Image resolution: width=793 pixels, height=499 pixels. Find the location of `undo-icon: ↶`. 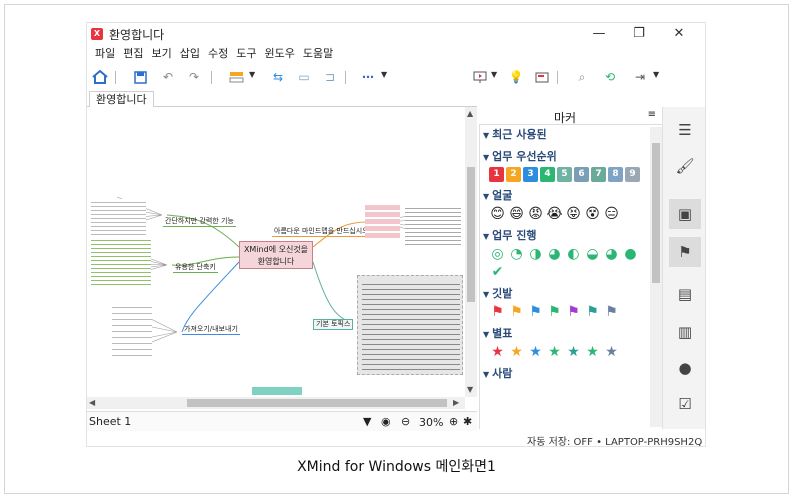

undo-icon: ↶ is located at coordinates (168, 77).